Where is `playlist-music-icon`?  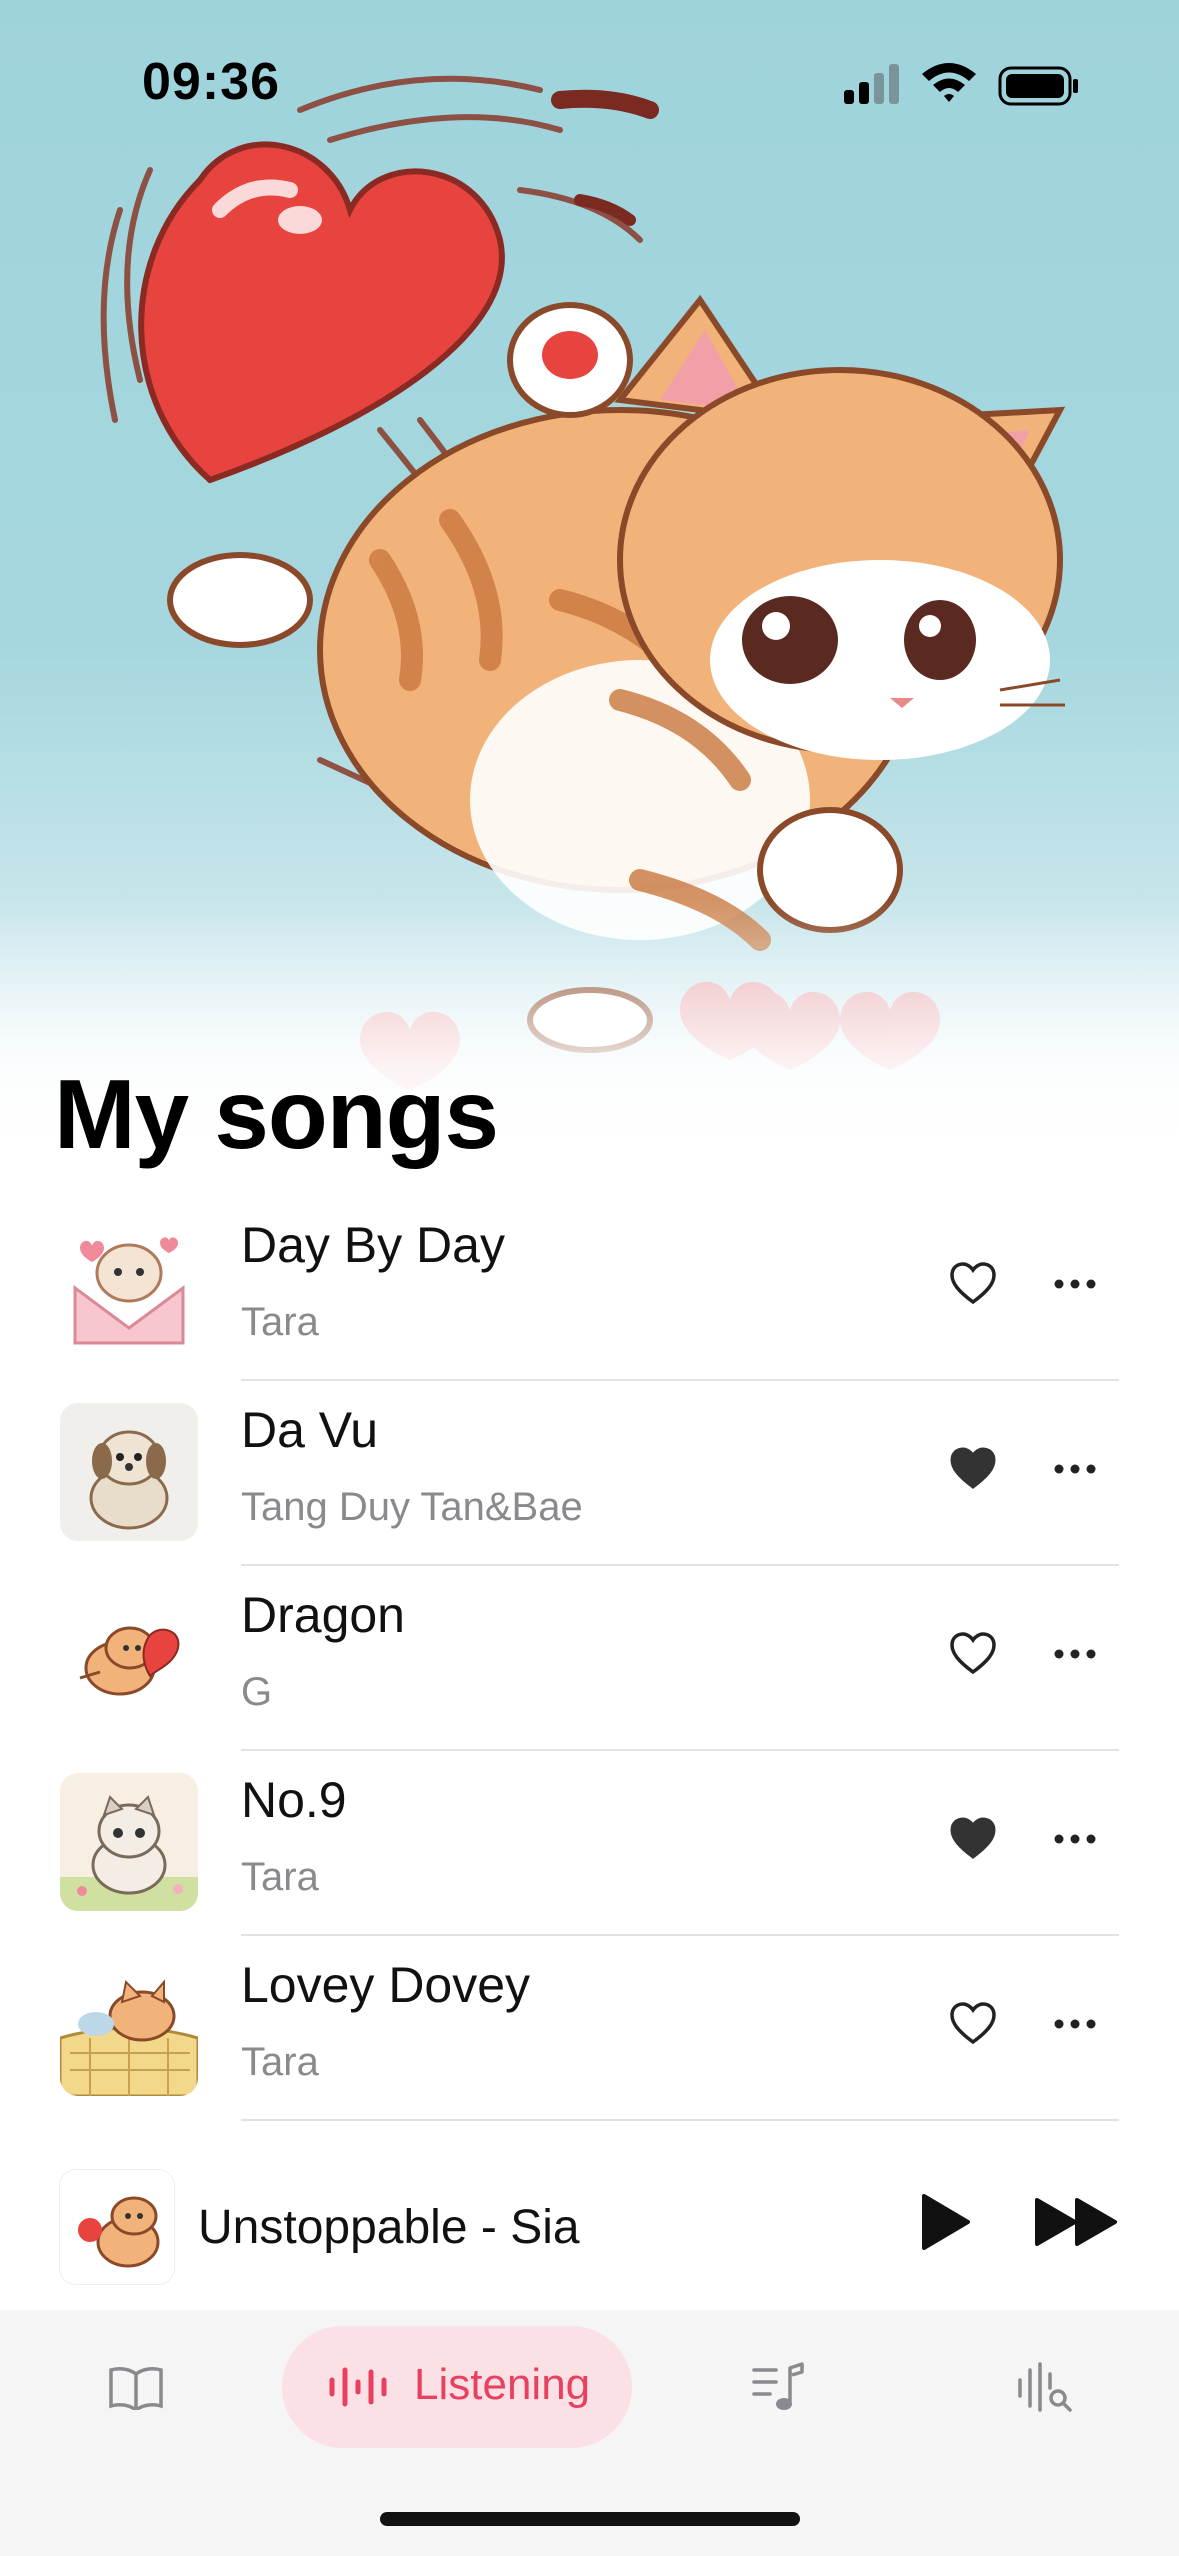
playlist-music-icon is located at coordinates (778, 2387).